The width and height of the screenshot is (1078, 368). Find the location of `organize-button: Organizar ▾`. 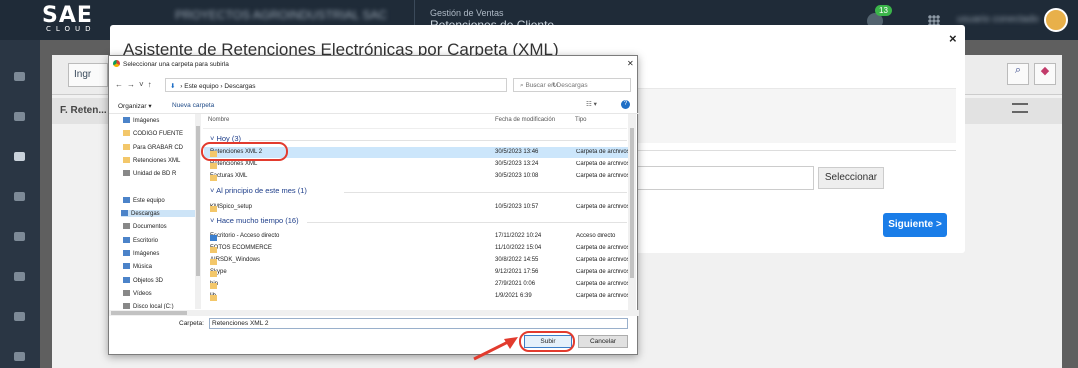

organize-button: Organizar ▾ is located at coordinates (135, 106).